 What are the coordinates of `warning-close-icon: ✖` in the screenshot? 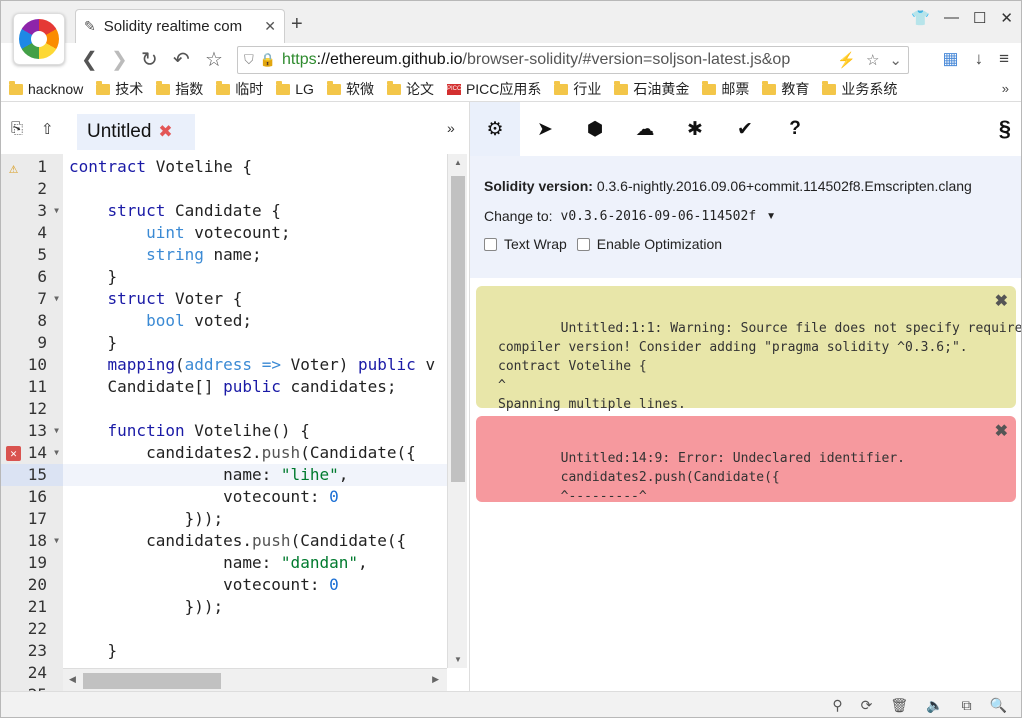 It's located at (1001, 301).